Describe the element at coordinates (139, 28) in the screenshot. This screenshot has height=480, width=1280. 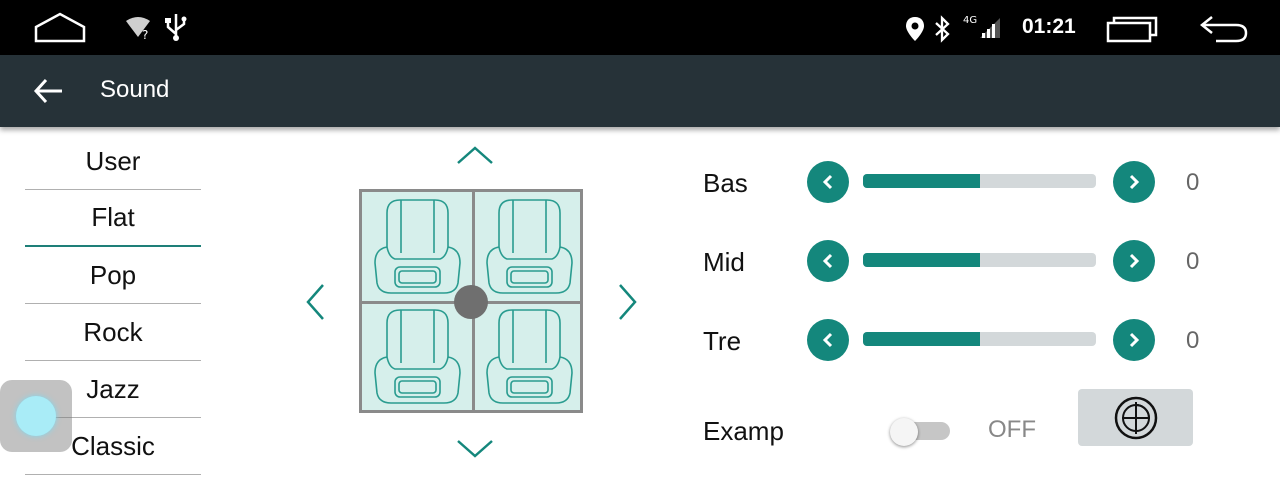
I see `wifi-unknown-icon: ?` at that location.